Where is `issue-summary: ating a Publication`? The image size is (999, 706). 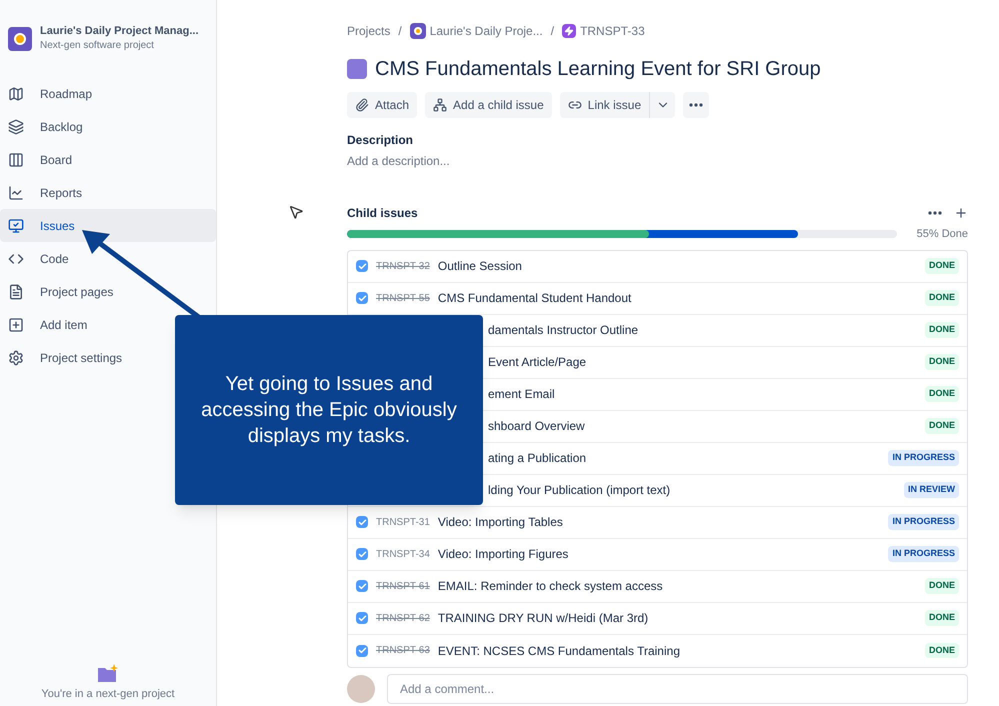
issue-summary: ating a Publication is located at coordinates (537, 458).